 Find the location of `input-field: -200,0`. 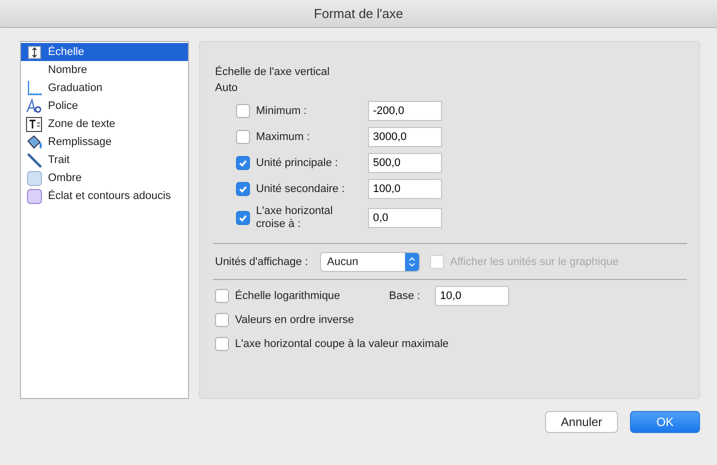

input-field: -200,0 is located at coordinates (405, 111).